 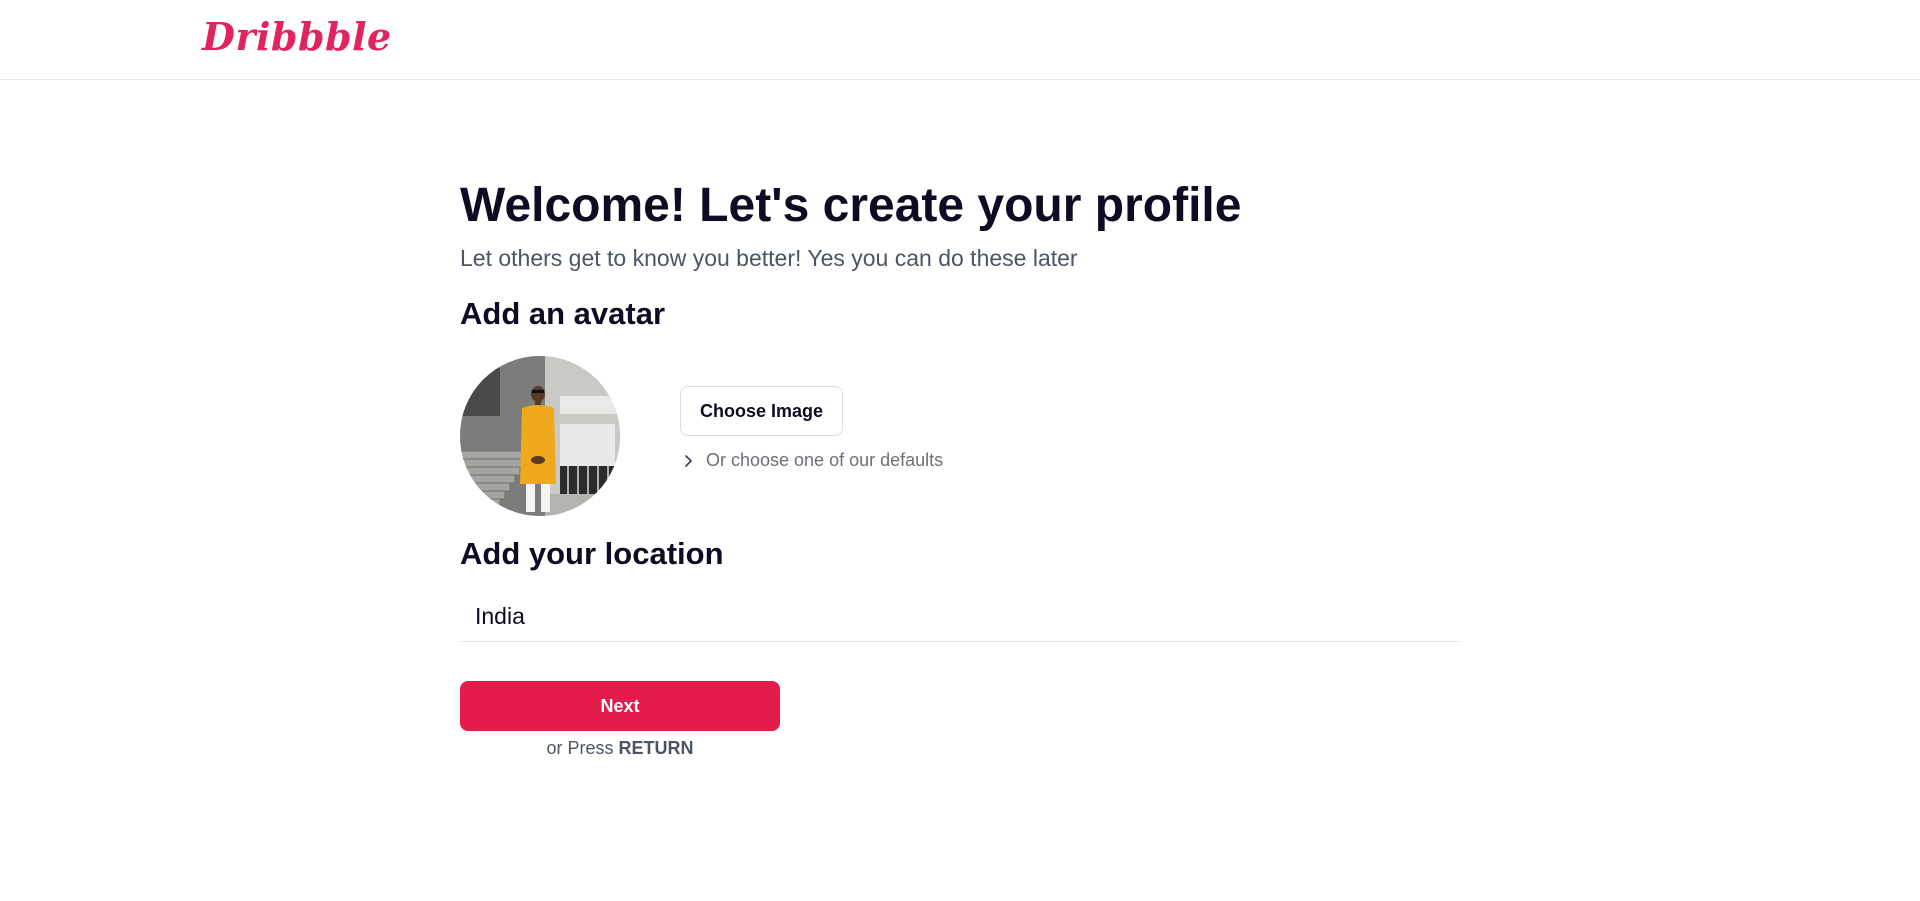 I want to click on avatar-preview, so click(x=540, y=436).